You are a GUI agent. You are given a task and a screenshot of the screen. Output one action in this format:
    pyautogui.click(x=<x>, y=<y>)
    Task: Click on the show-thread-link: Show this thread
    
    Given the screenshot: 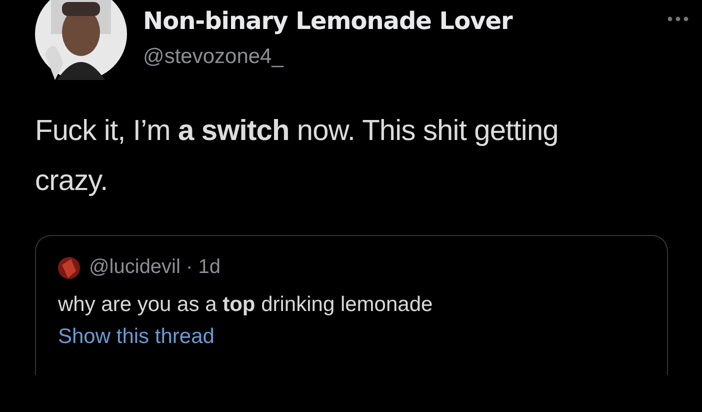 What is the action you would take?
    pyautogui.click(x=136, y=337)
    